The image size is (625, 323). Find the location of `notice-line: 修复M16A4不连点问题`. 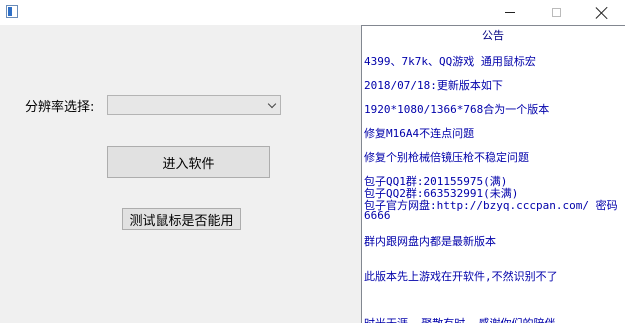

notice-line: 修复M16A4不连点问题 is located at coordinates (419, 133).